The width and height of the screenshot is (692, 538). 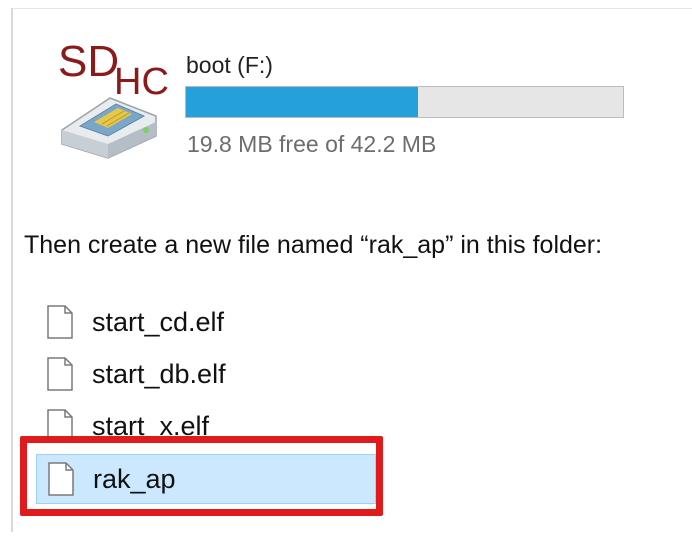 I want to click on drive-name: boot (F:), so click(x=229, y=65).